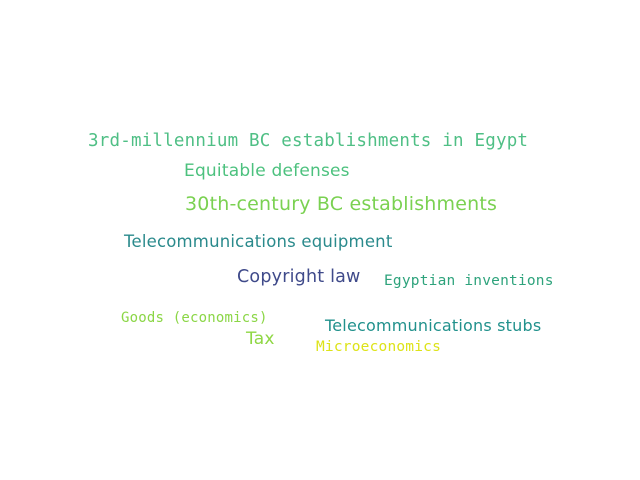 The height and width of the screenshot is (480, 640). What do you see at coordinates (469, 281) in the screenshot?
I see `word-egyptian-inventions: Egyptian inventions` at bounding box center [469, 281].